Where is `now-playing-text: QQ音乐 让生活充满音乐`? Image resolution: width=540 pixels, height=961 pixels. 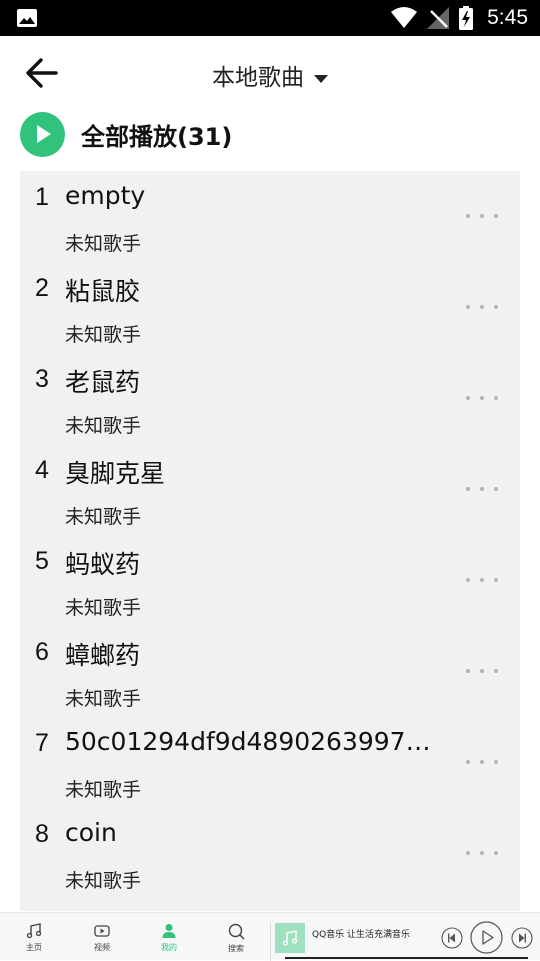 now-playing-text: QQ音乐 让生活充满音乐 is located at coordinates (361, 935).